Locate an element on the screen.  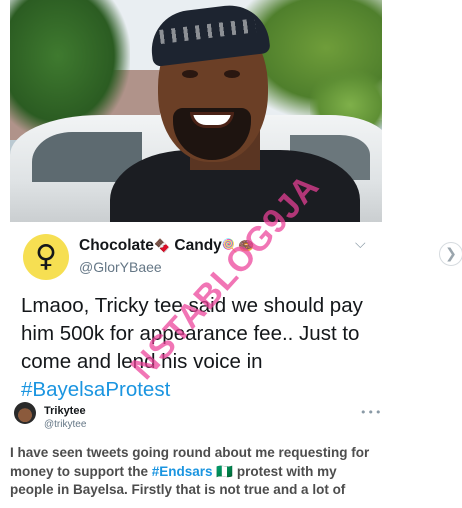
embedded-user-name: Trikytee is located at coordinates (65, 411).